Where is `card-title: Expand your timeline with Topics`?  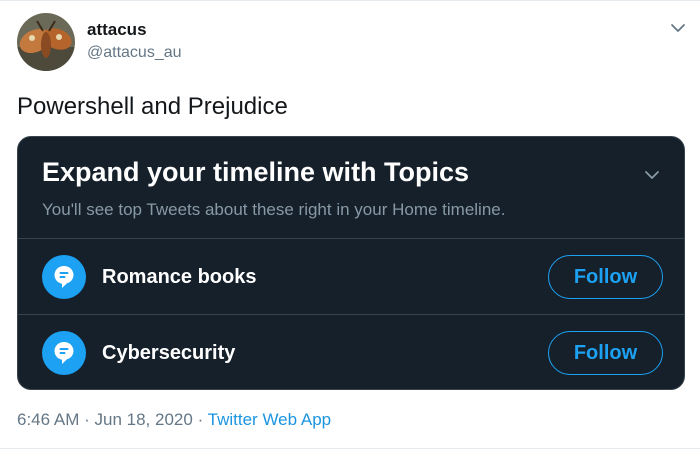 card-title: Expand your timeline with Topics is located at coordinates (256, 172).